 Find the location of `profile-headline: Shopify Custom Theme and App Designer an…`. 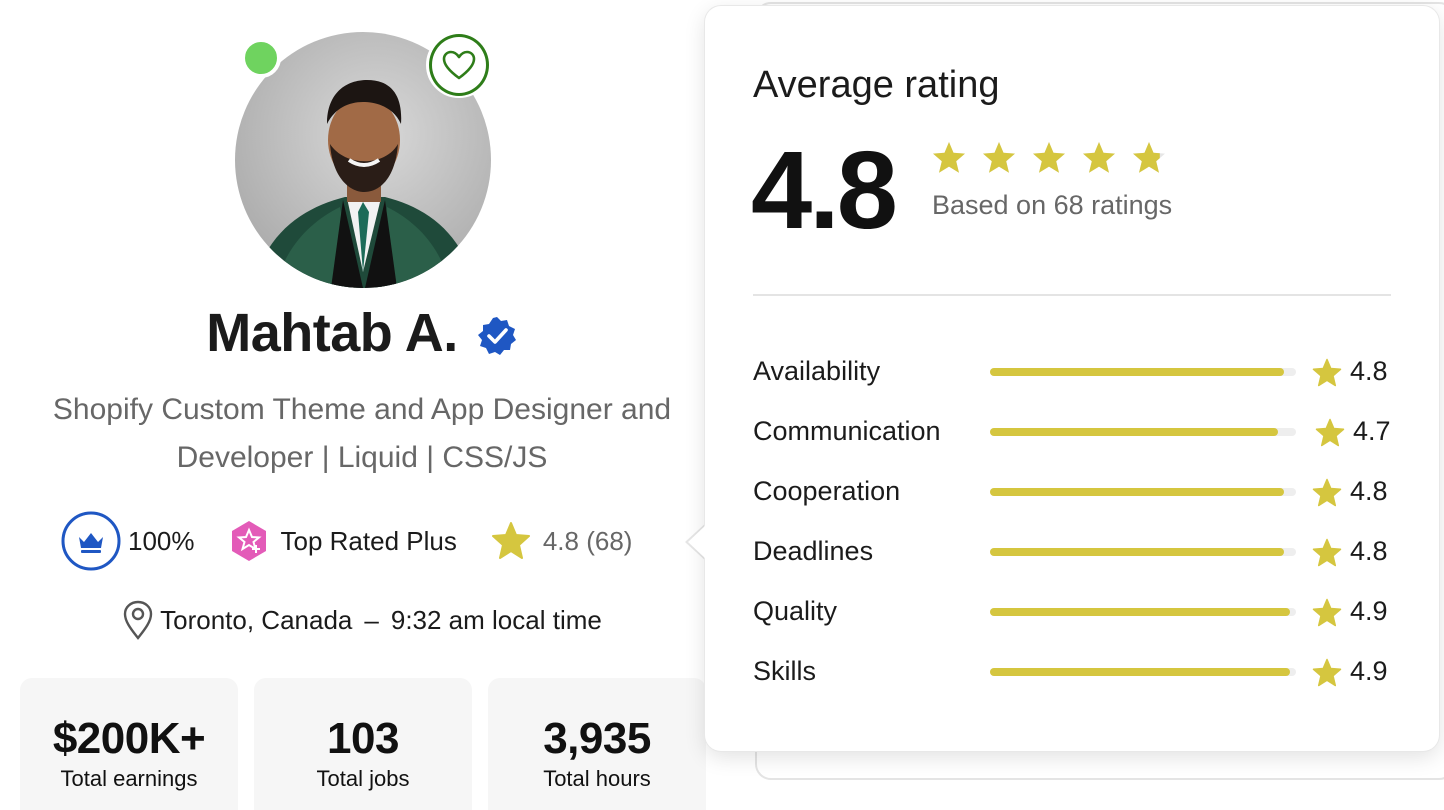

profile-headline: Shopify Custom Theme and App Designer an… is located at coordinates (362, 434).